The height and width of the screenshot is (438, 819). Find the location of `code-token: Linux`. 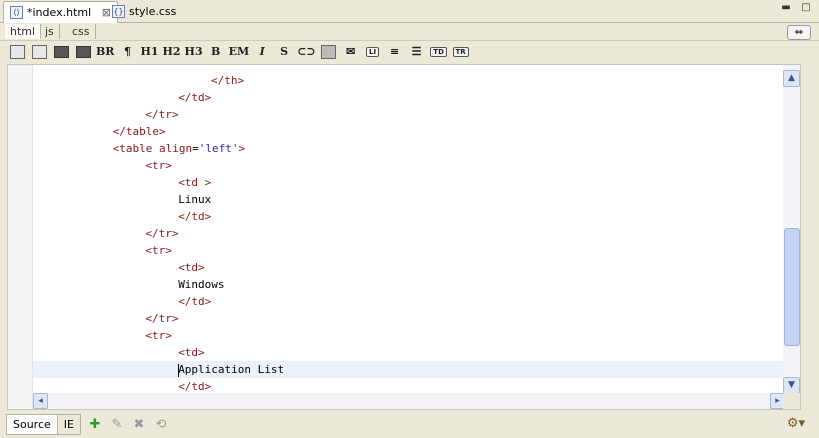

code-token: Linux is located at coordinates (195, 199).